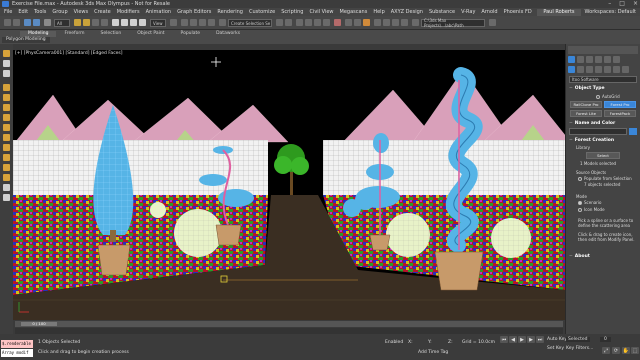 This screenshot has width=640, height=360. I want to click on cameras-icon, so click(598, 69).